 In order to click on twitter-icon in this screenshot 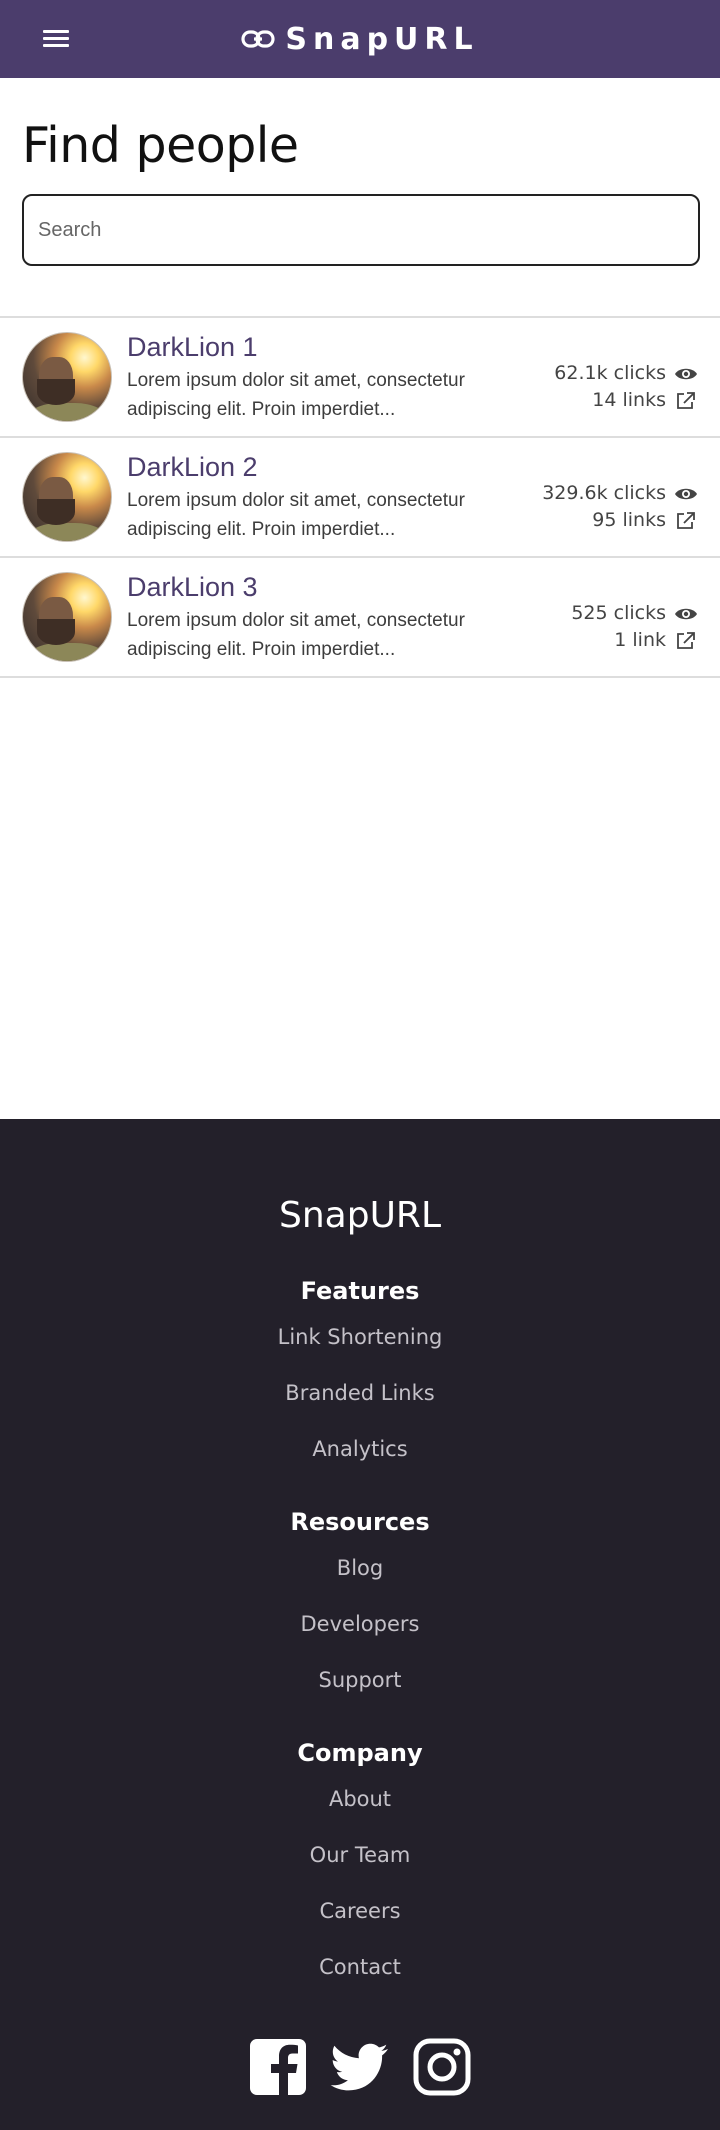, I will do `click(360, 2067)`.